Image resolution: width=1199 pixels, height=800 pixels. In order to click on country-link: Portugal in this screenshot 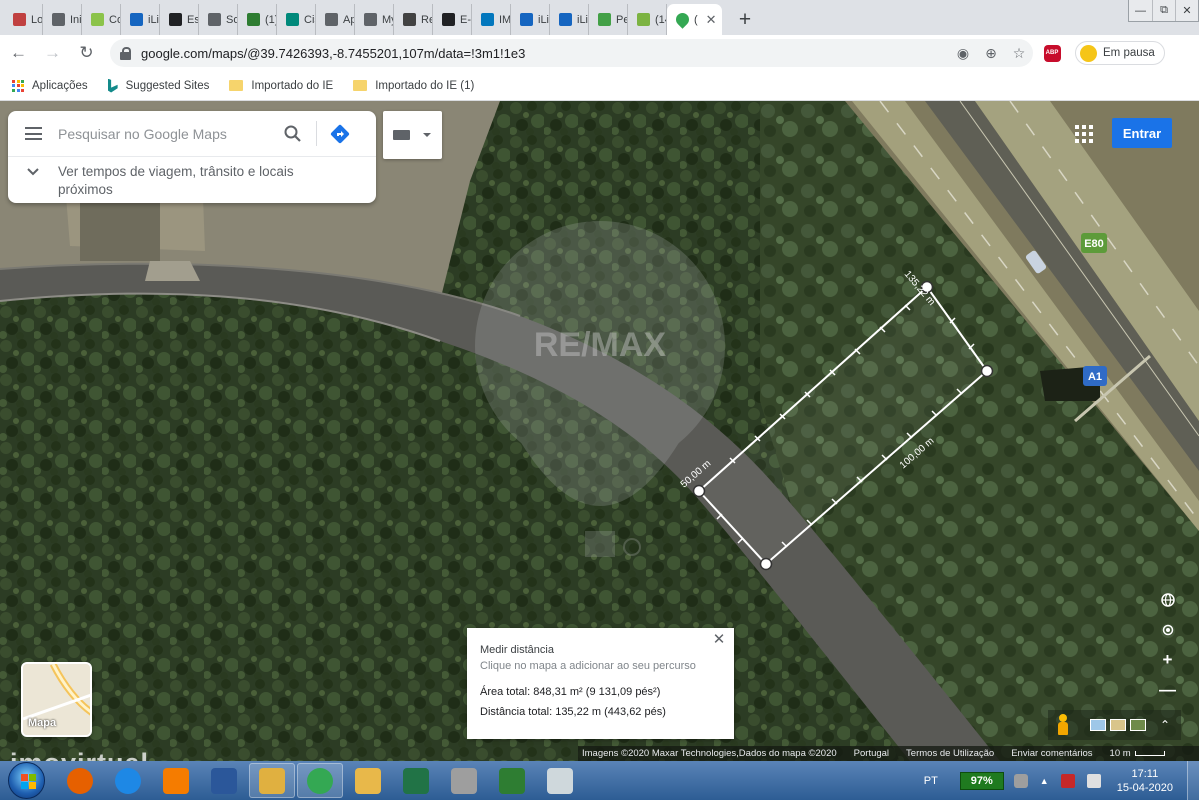, I will do `click(871, 753)`.